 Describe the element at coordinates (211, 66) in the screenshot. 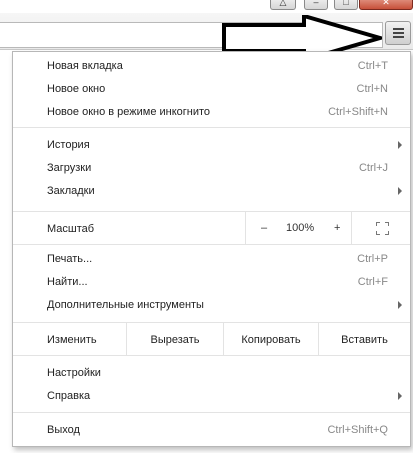

I see `menu-item-new-tab: Новая вкладка Ctrl+T` at that location.